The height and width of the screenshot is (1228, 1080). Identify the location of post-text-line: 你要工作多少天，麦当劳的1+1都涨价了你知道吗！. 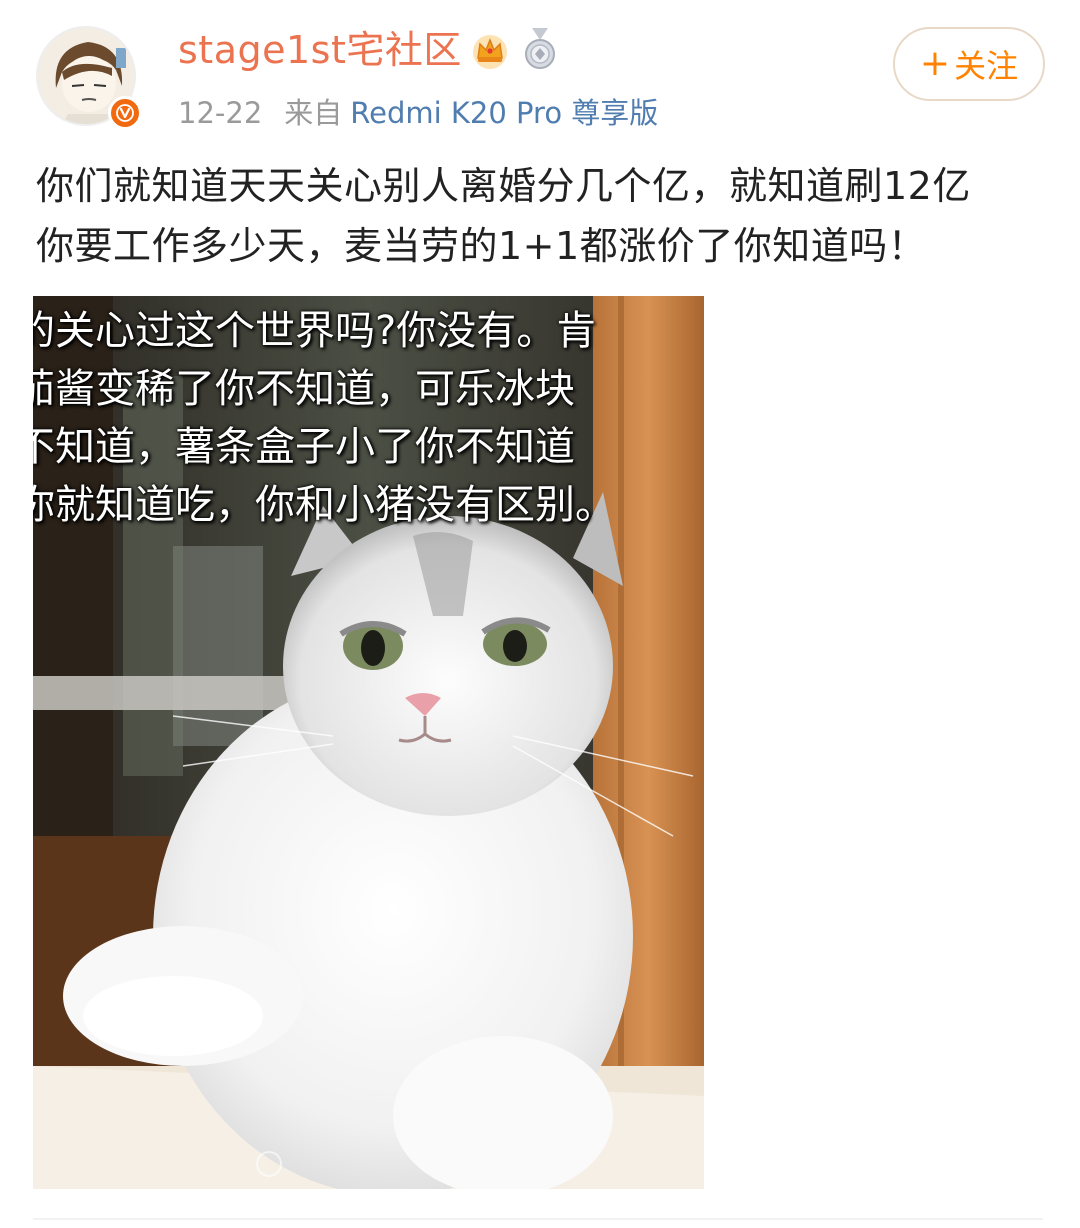
(481, 246).